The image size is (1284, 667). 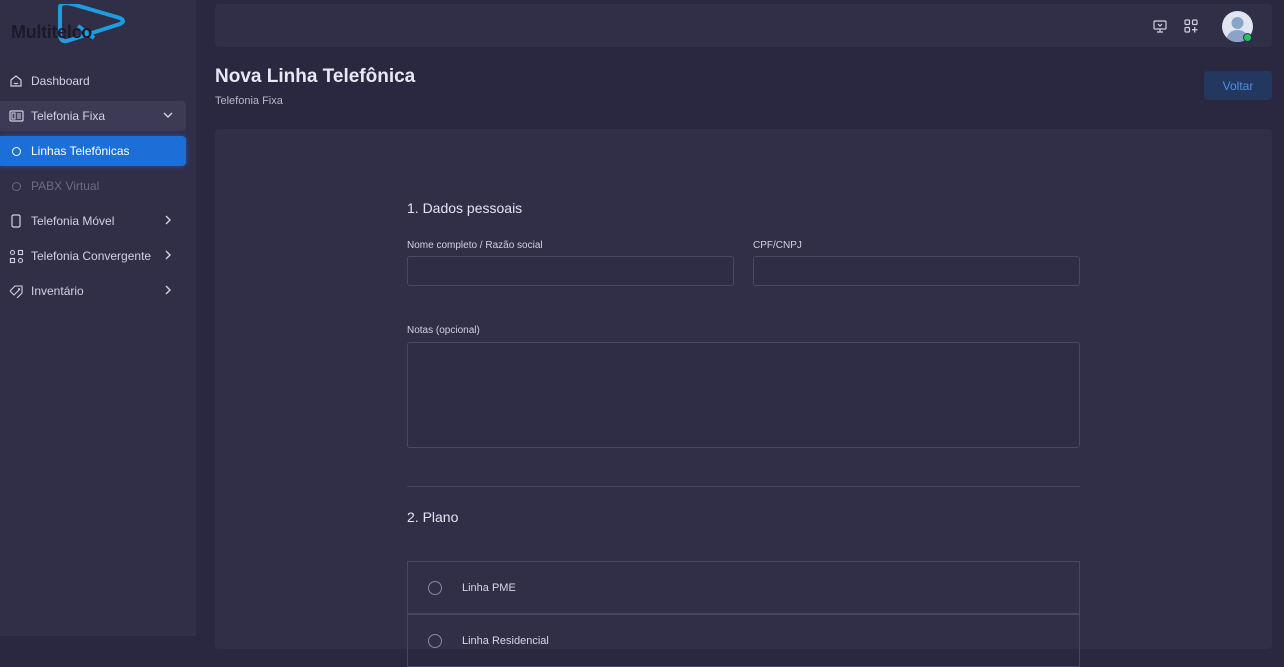 I want to click on topbar, so click(x=743, y=25).